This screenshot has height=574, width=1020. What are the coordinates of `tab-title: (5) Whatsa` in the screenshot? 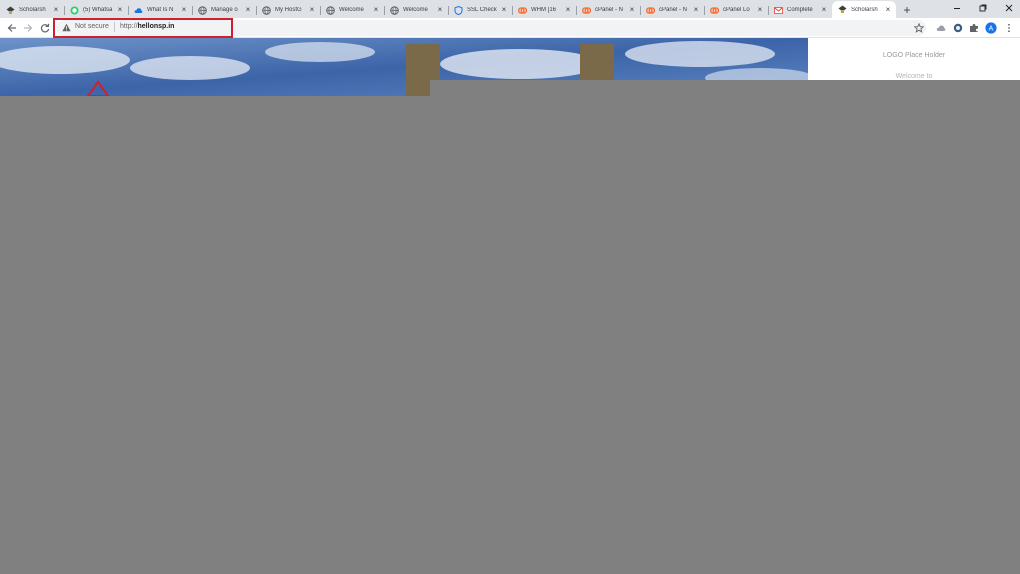 It's located at (98, 10).